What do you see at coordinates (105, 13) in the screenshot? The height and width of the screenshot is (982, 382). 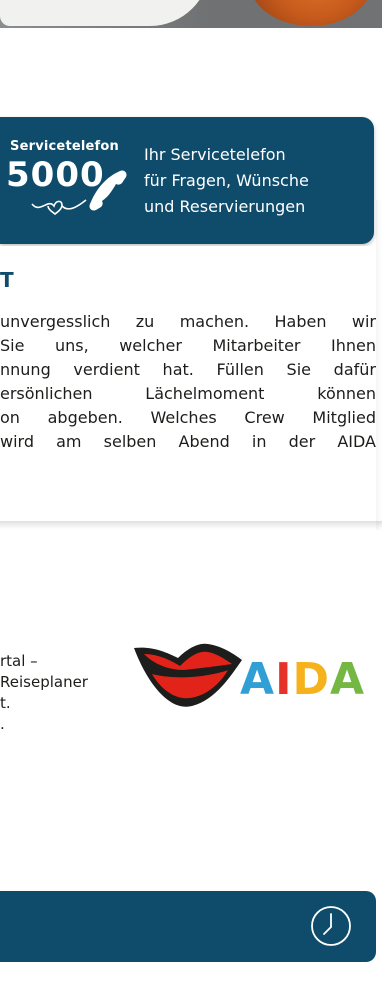 I see `photo-person-shirt` at bounding box center [105, 13].